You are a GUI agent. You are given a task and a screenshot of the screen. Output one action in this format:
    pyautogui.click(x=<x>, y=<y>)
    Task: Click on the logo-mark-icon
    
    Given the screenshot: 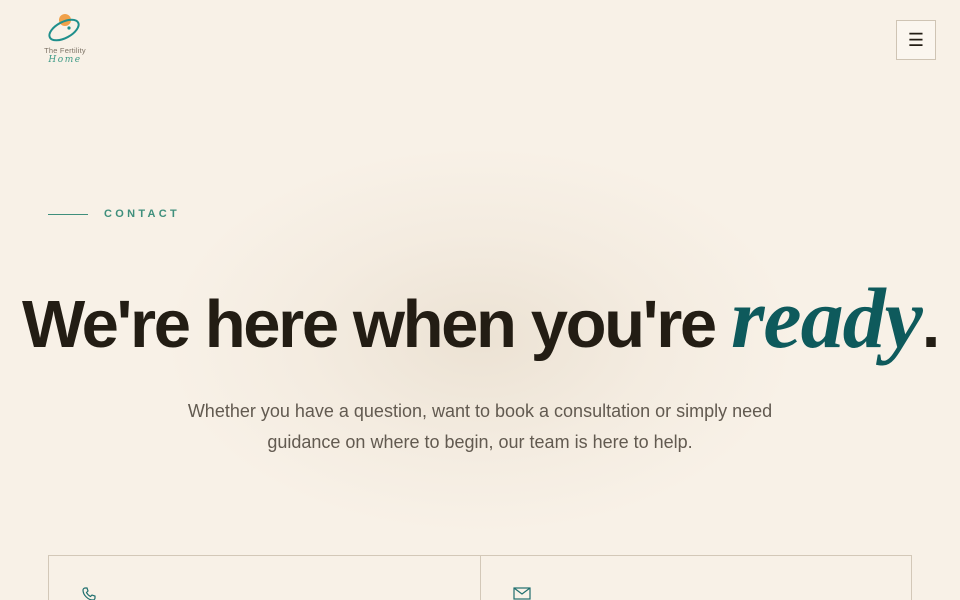 What is the action you would take?
    pyautogui.click(x=64, y=28)
    